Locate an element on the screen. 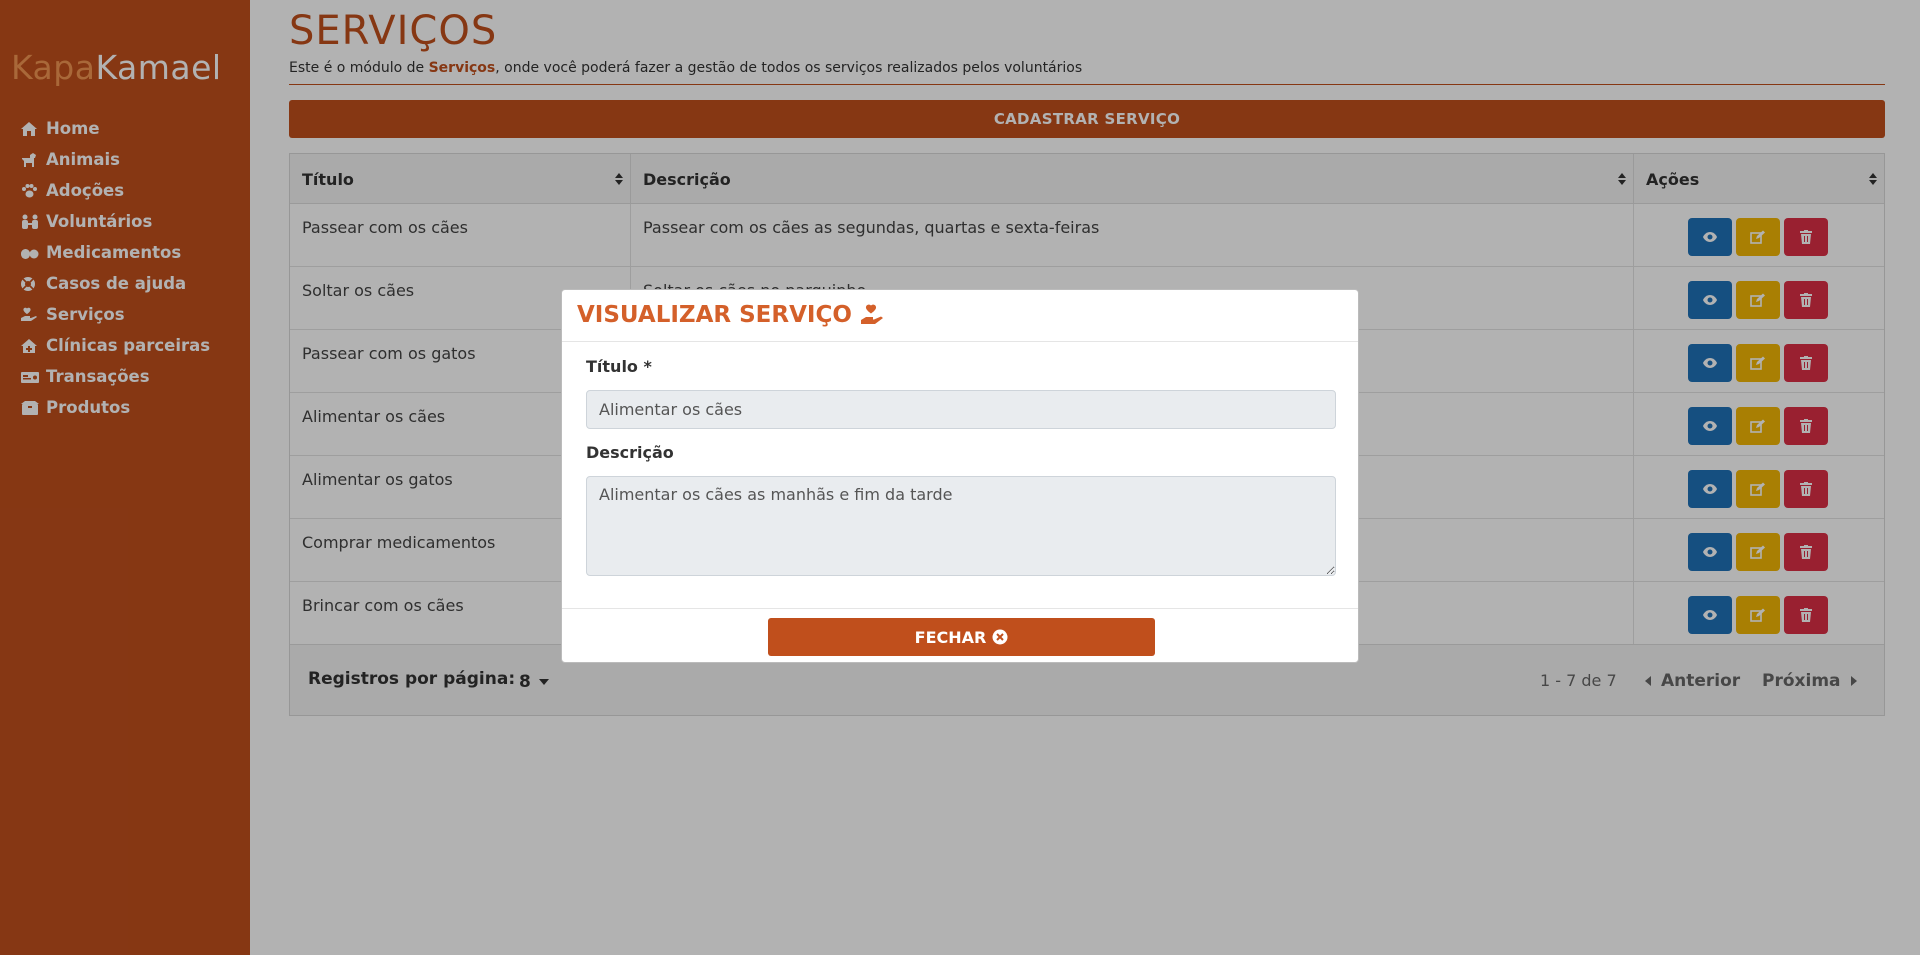  modal-footer-divider is located at coordinates (960, 608).